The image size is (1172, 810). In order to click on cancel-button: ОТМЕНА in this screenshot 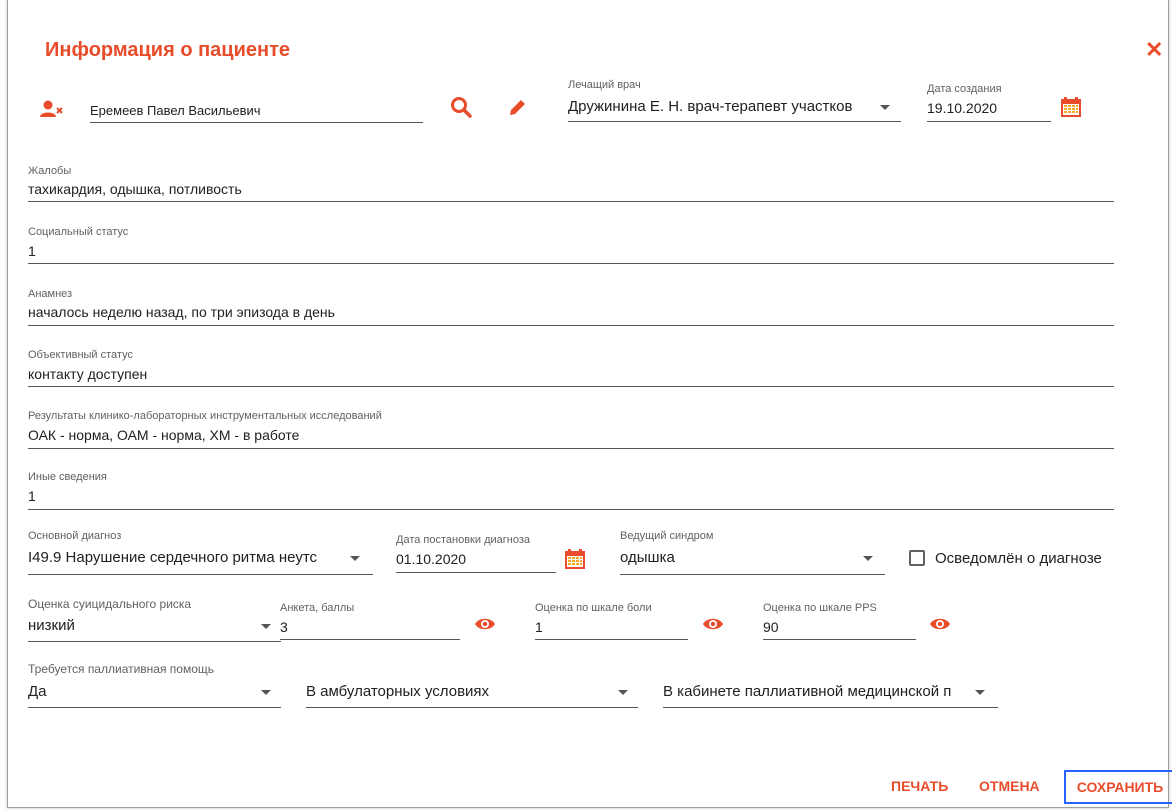, I will do `click(1009, 786)`.